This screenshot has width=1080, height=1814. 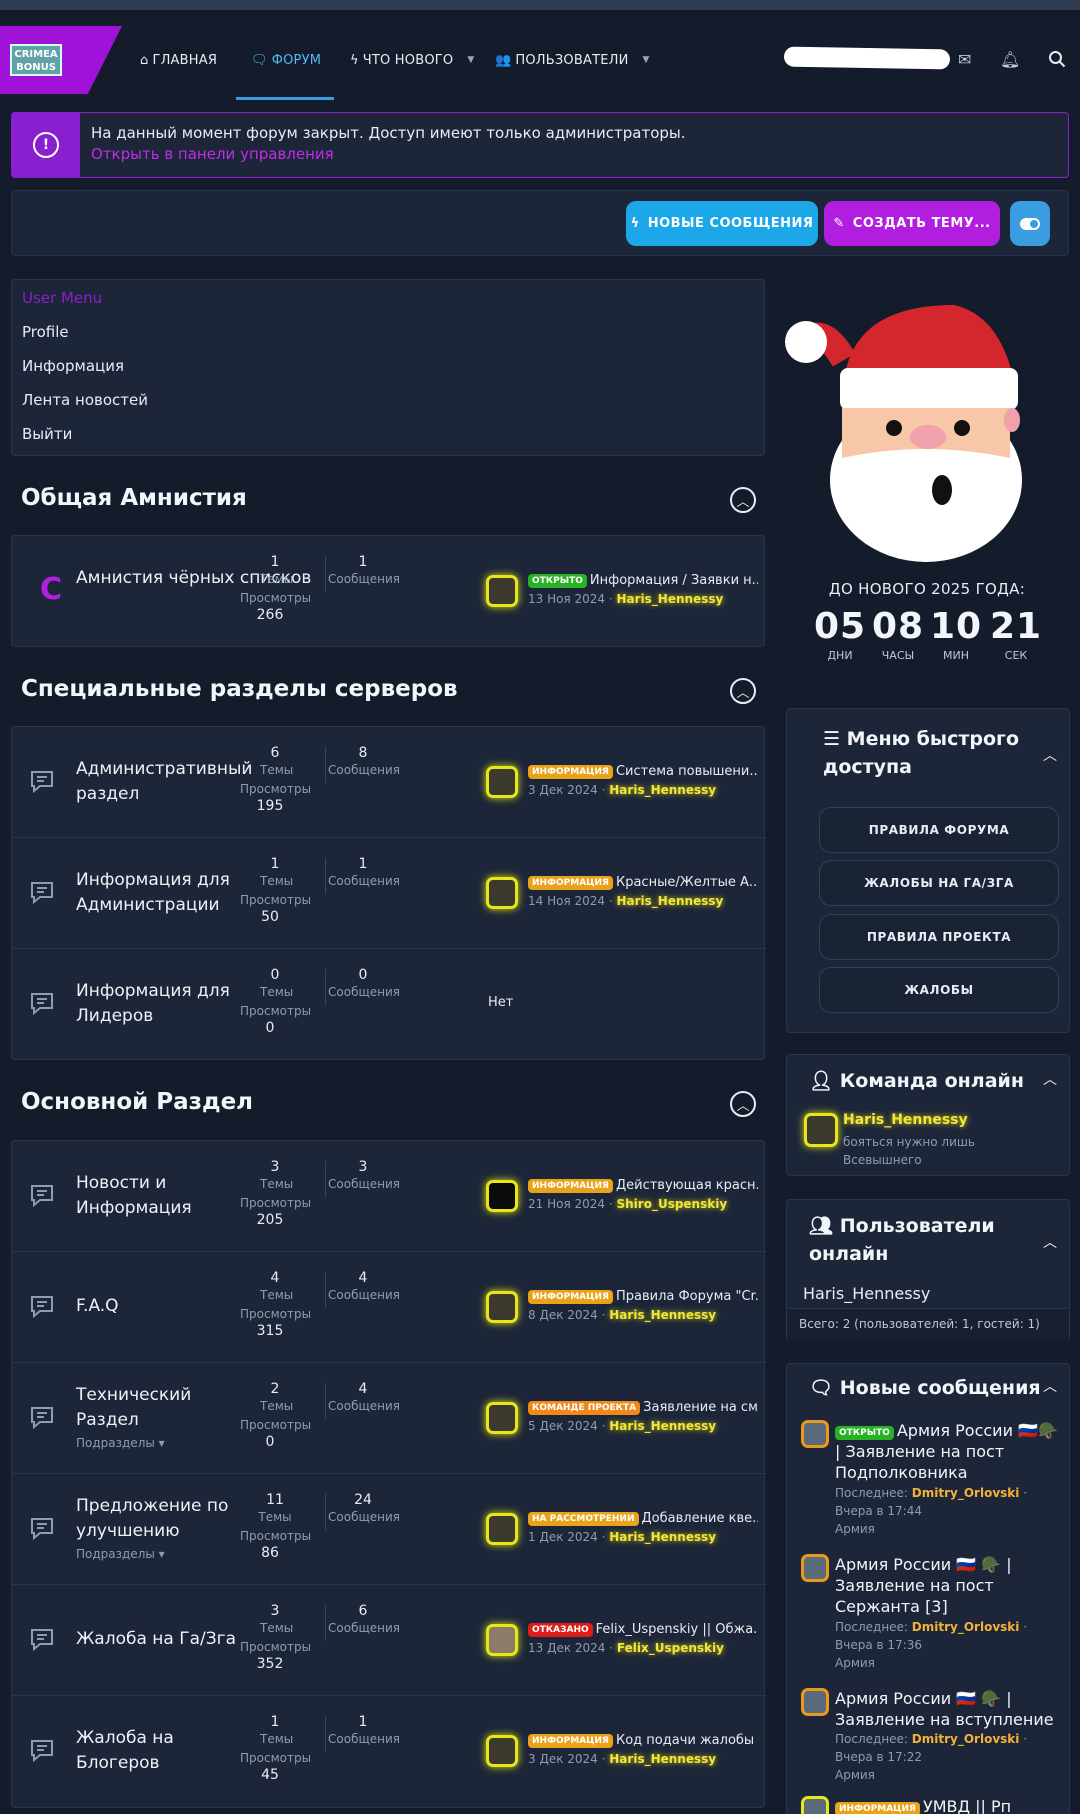 I want to click on countdown-secs: 21 СЕК, so click(x=1016, y=634).